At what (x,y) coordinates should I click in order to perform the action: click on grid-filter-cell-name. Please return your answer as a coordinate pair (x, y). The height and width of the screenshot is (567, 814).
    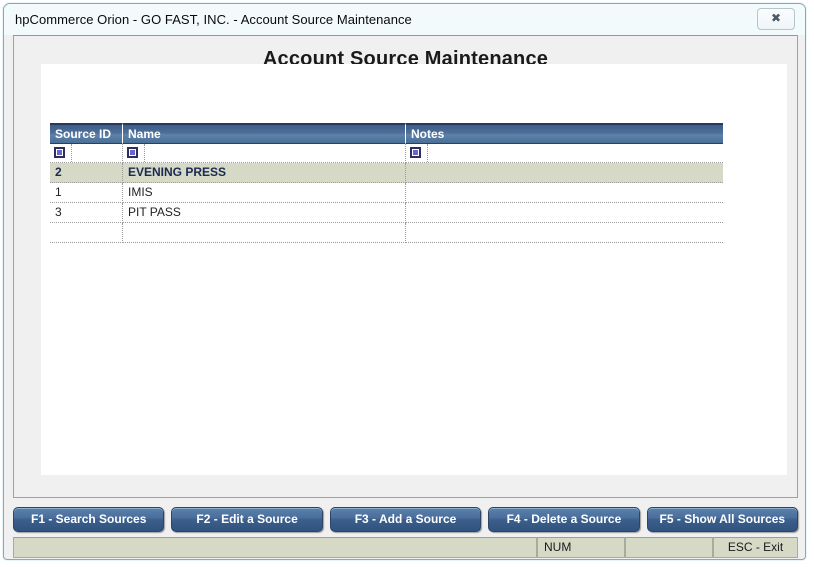
    Looking at the image, I should click on (264, 153).